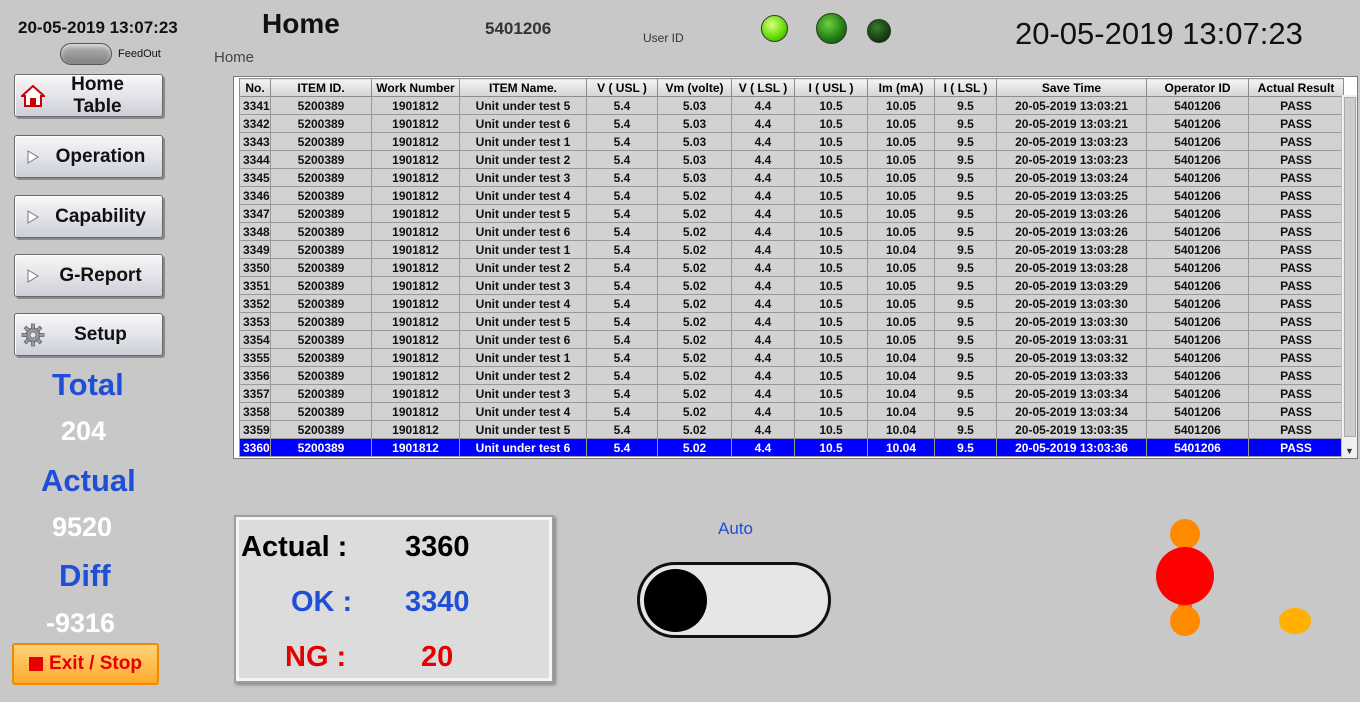 The image size is (1360, 702). Describe the element at coordinates (437, 657) in the screenshot. I see `summary-ng-value: 20` at that location.